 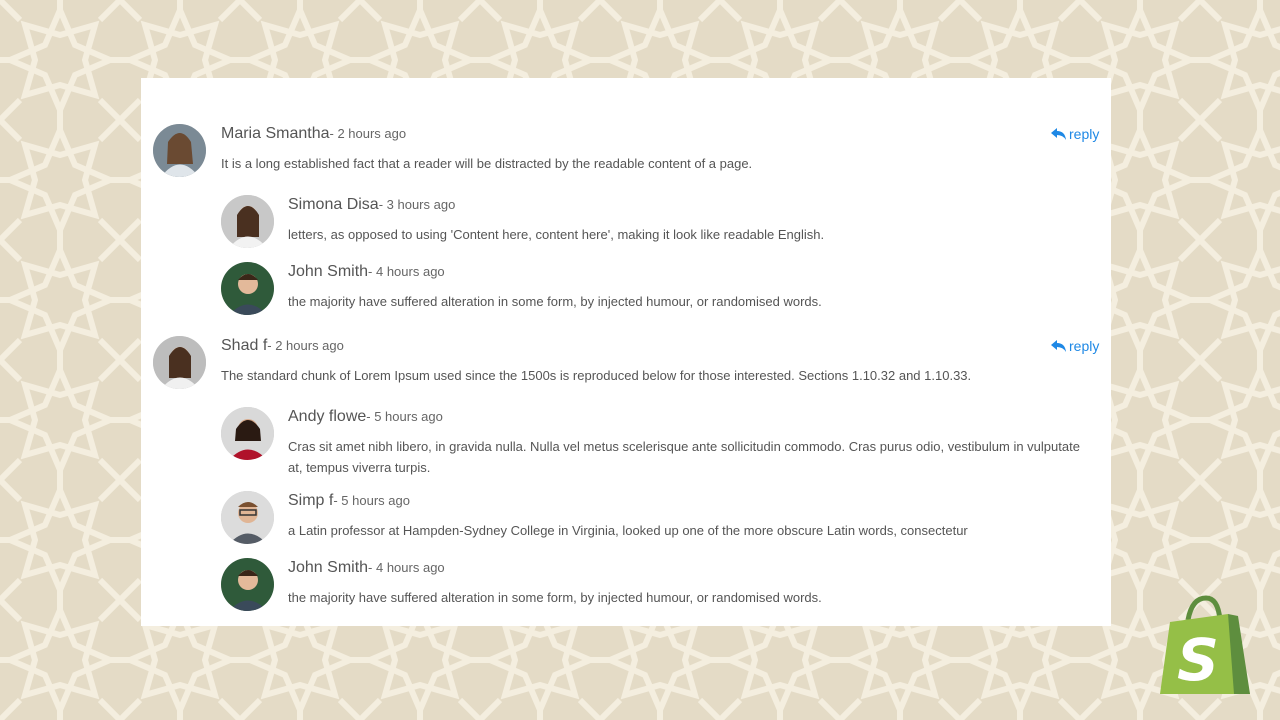 What do you see at coordinates (244, 345) in the screenshot?
I see `comment-author: Shad f` at bounding box center [244, 345].